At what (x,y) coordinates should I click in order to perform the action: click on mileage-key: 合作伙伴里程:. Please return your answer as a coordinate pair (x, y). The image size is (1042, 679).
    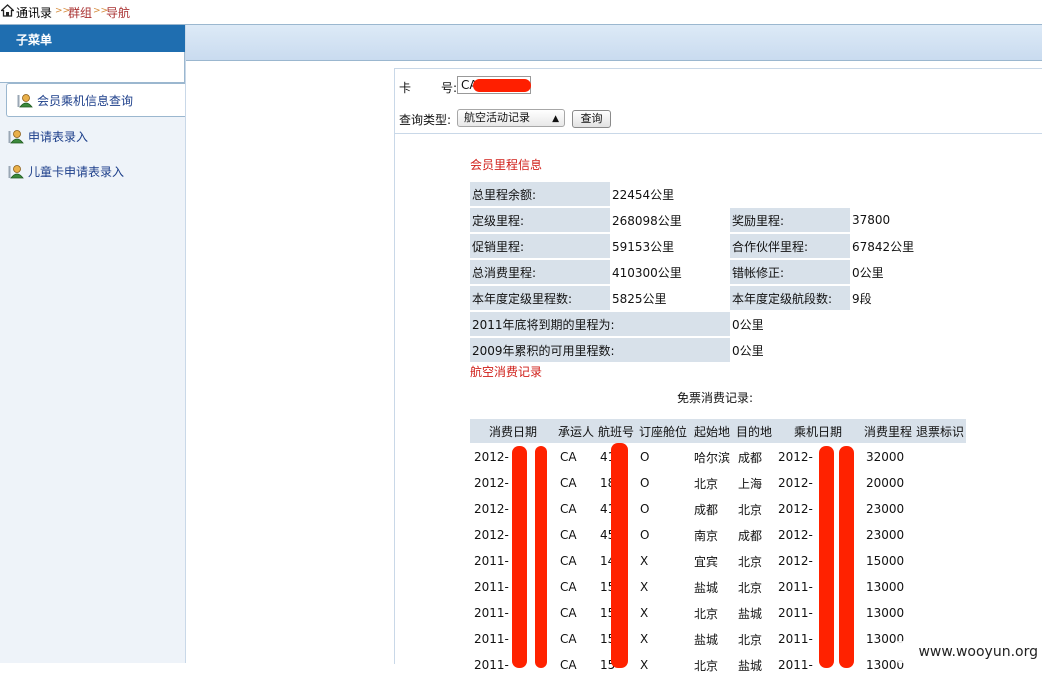
    Looking at the image, I should click on (790, 246).